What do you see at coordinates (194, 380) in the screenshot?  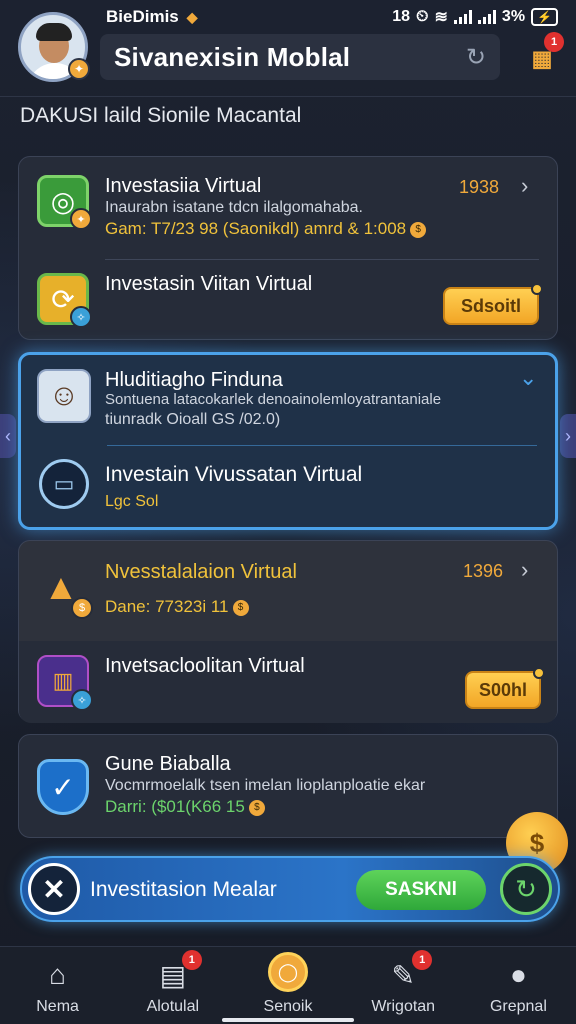 I see `item-title: Hluditiagho Finduna` at bounding box center [194, 380].